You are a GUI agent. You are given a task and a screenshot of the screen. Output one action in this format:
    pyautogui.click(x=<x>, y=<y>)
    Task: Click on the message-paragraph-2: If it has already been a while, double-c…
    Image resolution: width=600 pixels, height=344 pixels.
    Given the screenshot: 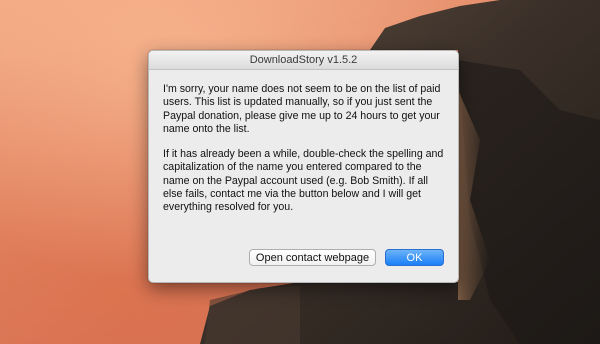 What is the action you would take?
    pyautogui.click(x=303, y=181)
    